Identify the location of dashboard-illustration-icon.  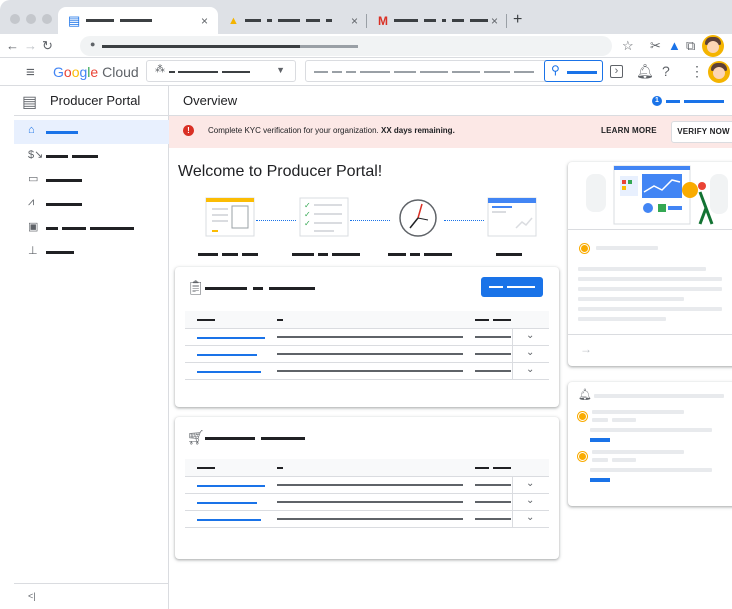
(657, 195).